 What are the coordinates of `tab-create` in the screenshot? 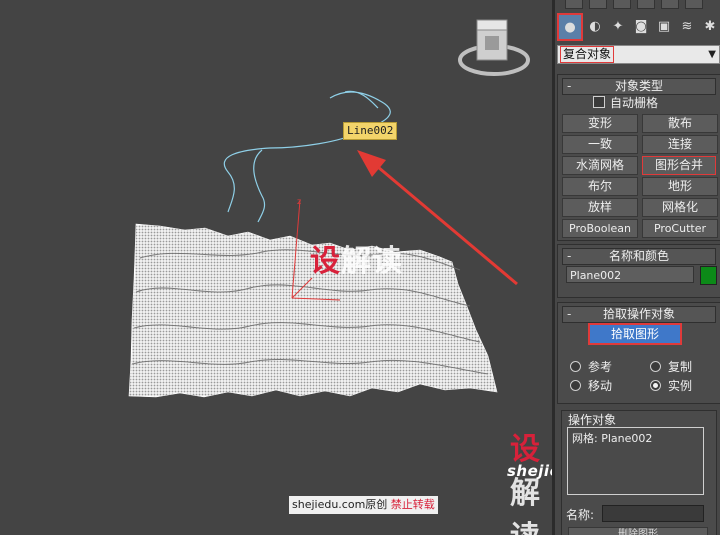 It's located at (574, 4).